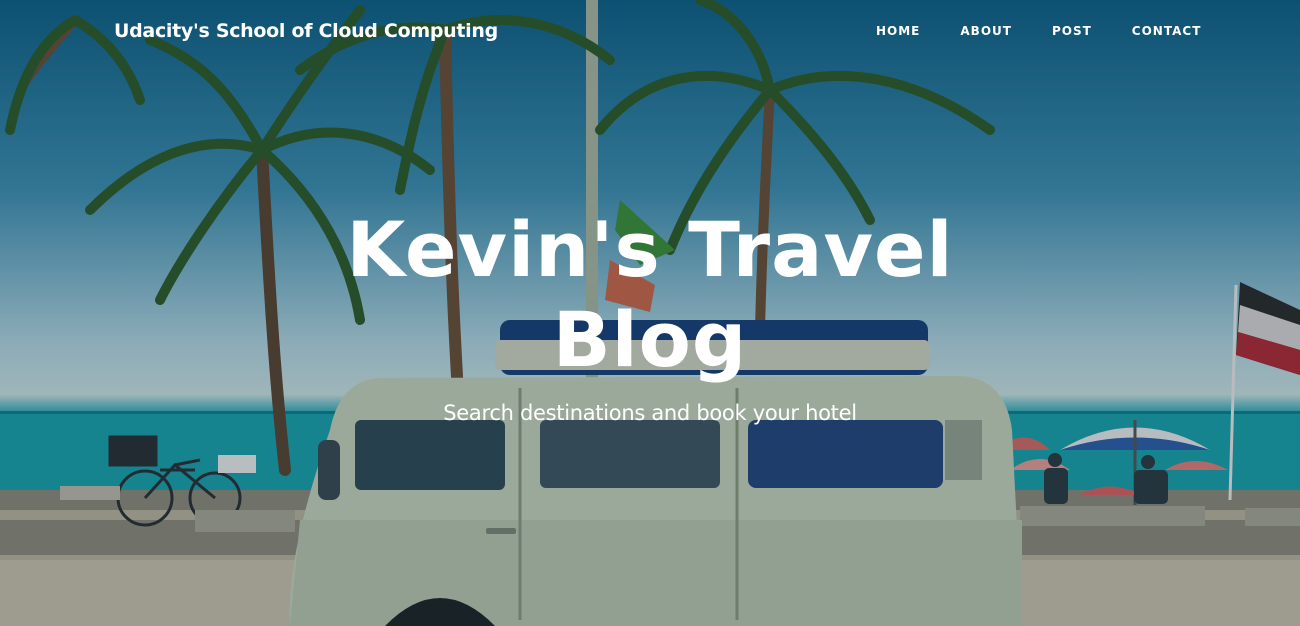  I want to click on nav-links: HOME ABOUT POST CONTACT, so click(1048, 31).